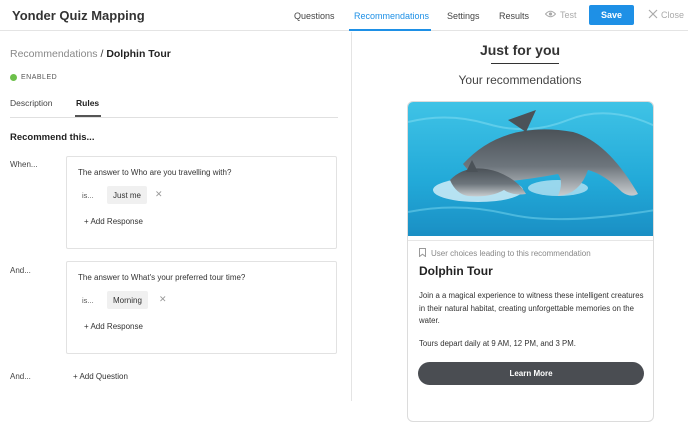 The height and width of the screenshot is (422, 688). What do you see at coordinates (673, 15) in the screenshot?
I see `close-label: Close` at bounding box center [673, 15].